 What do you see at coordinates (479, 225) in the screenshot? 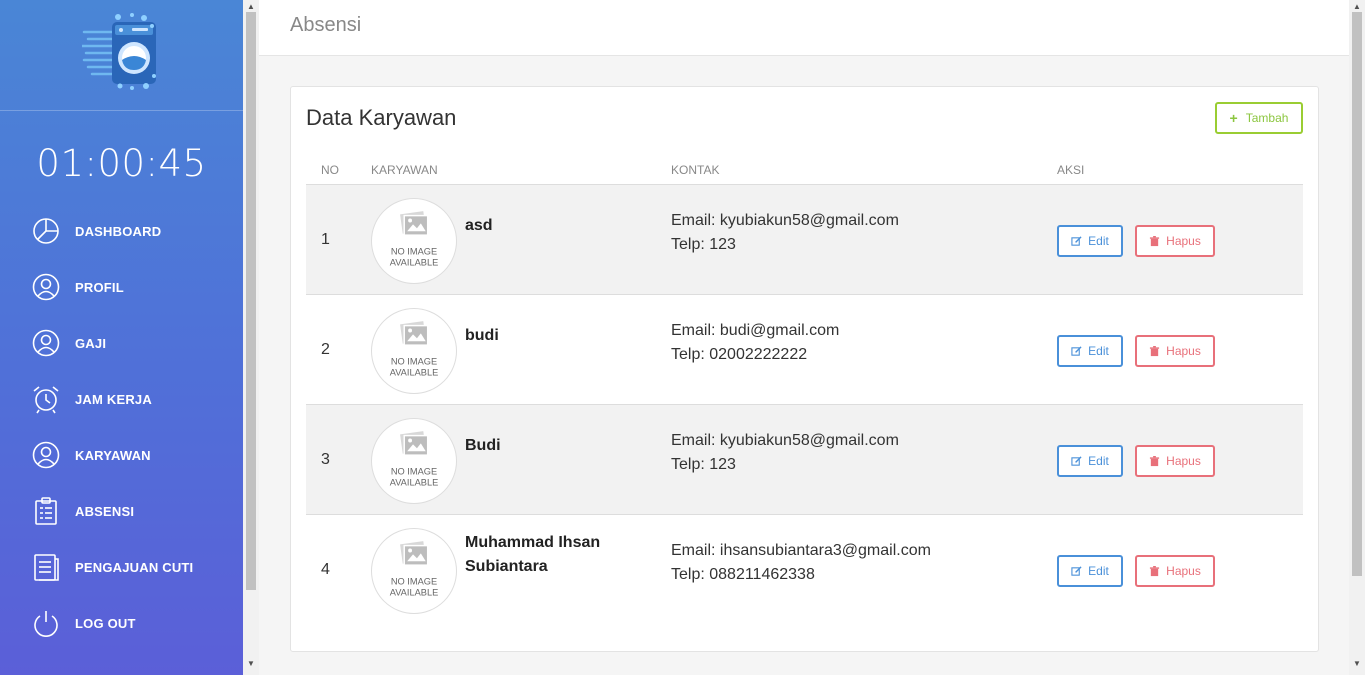
I see `employee-name: asd` at bounding box center [479, 225].